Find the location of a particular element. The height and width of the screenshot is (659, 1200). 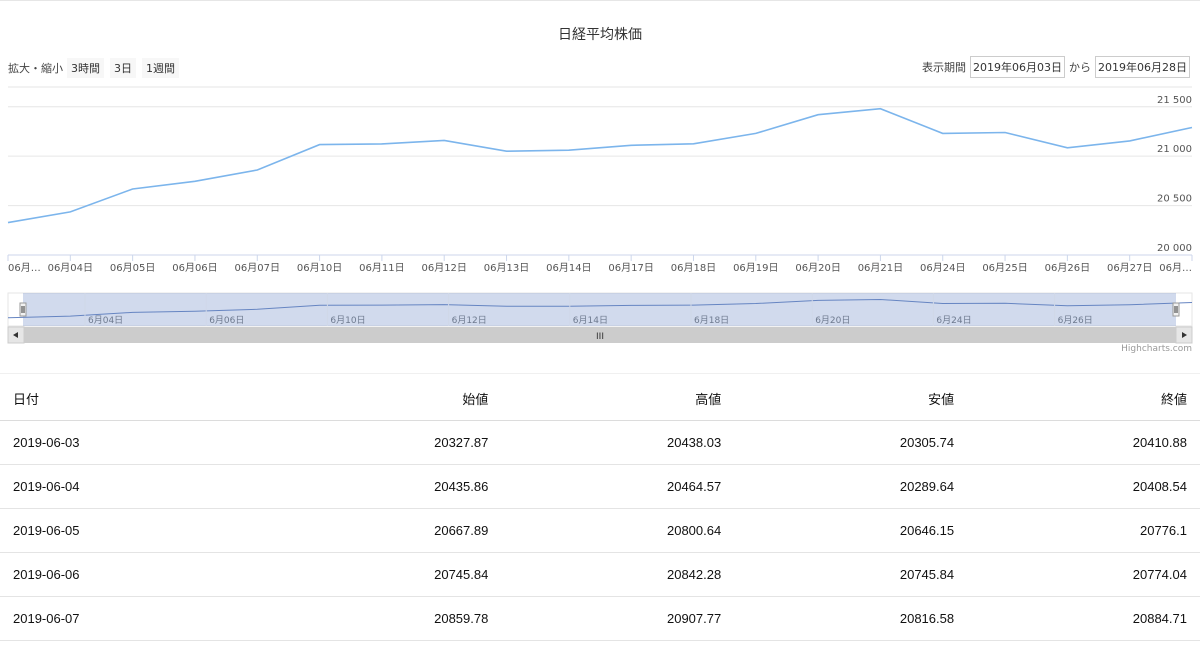

credits-link: Highcharts.com is located at coordinates (1156, 349).